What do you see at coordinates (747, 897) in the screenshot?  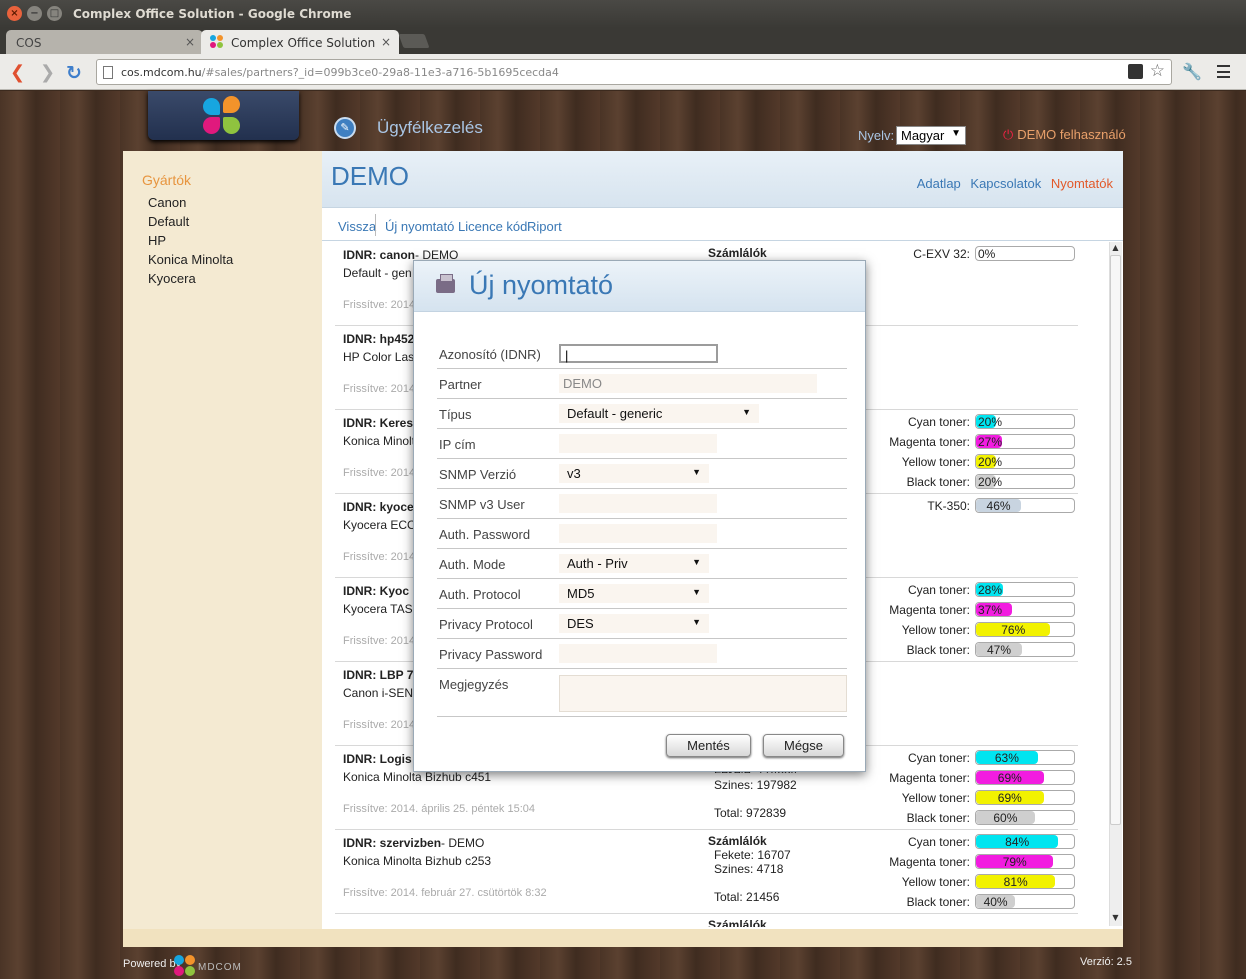 I see `counter-total: Total: 21456` at bounding box center [747, 897].